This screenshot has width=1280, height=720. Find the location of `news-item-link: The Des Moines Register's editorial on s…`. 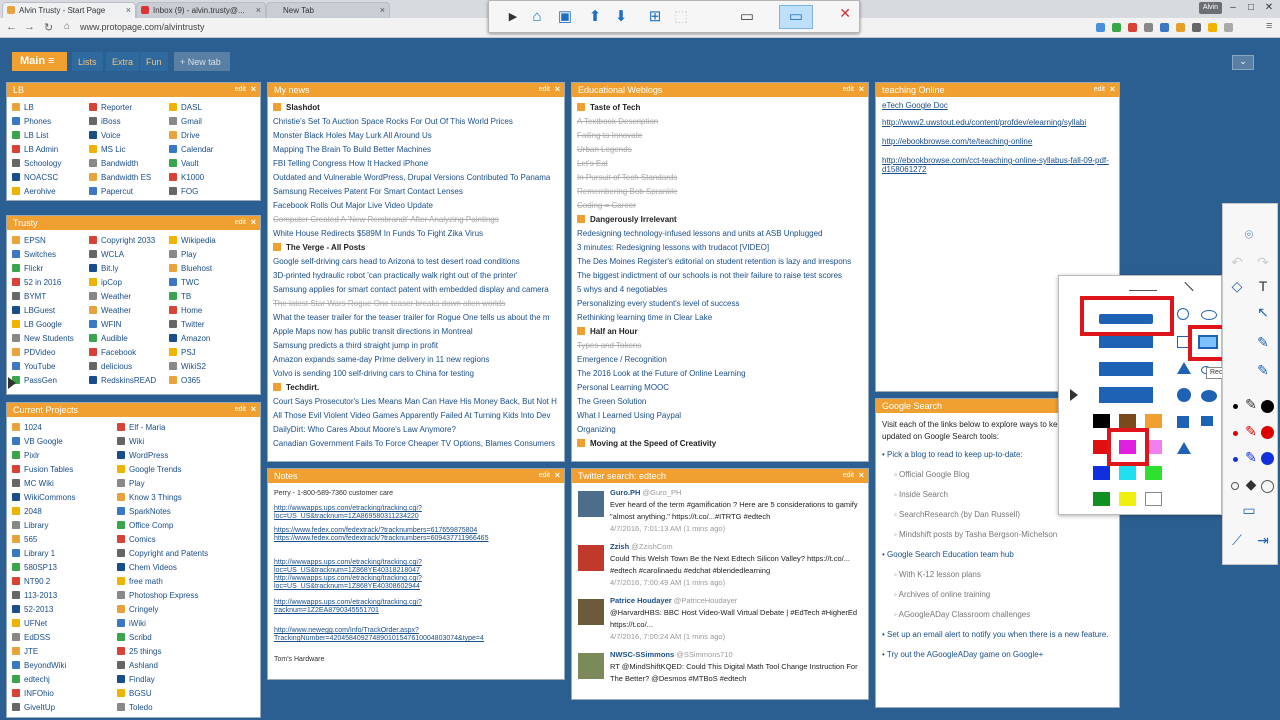

news-item-link: The Des Moines Register's editorial on s… is located at coordinates (720, 262).